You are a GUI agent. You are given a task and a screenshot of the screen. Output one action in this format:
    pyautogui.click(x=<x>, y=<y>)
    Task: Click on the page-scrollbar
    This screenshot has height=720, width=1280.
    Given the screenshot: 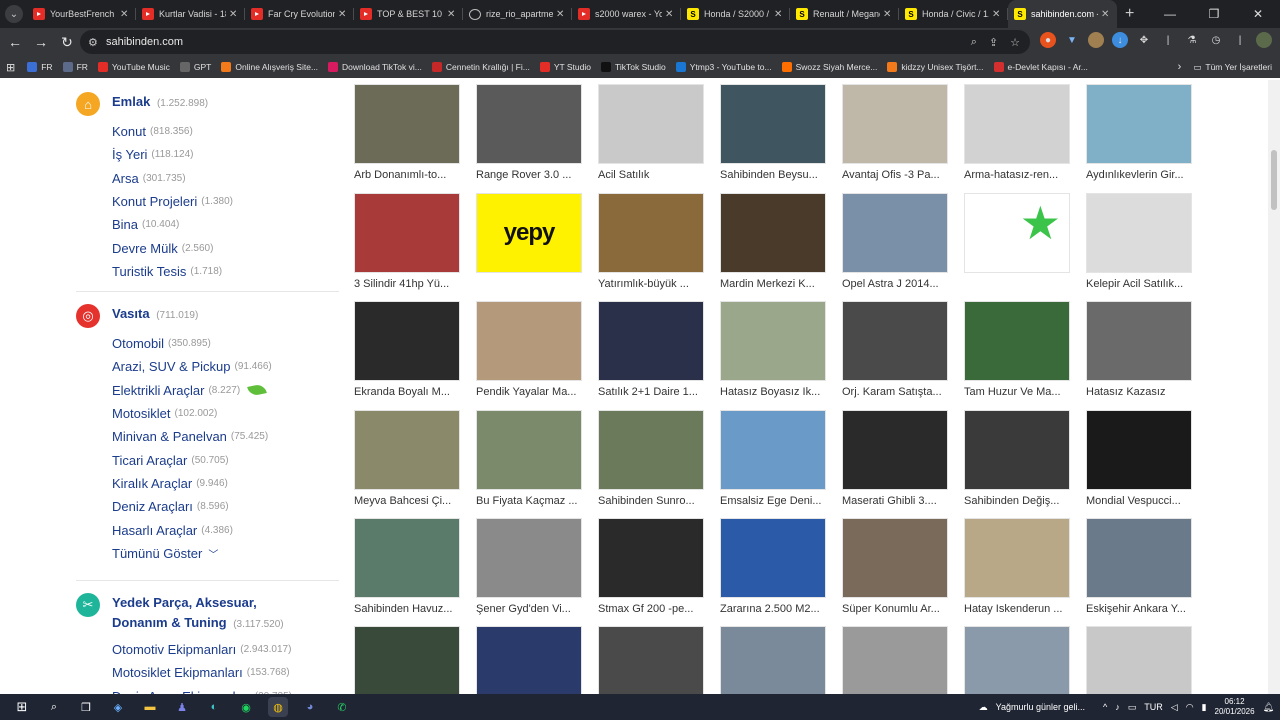 What is the action you would take?
    pyautogui.click(x=1274, y=387)
    